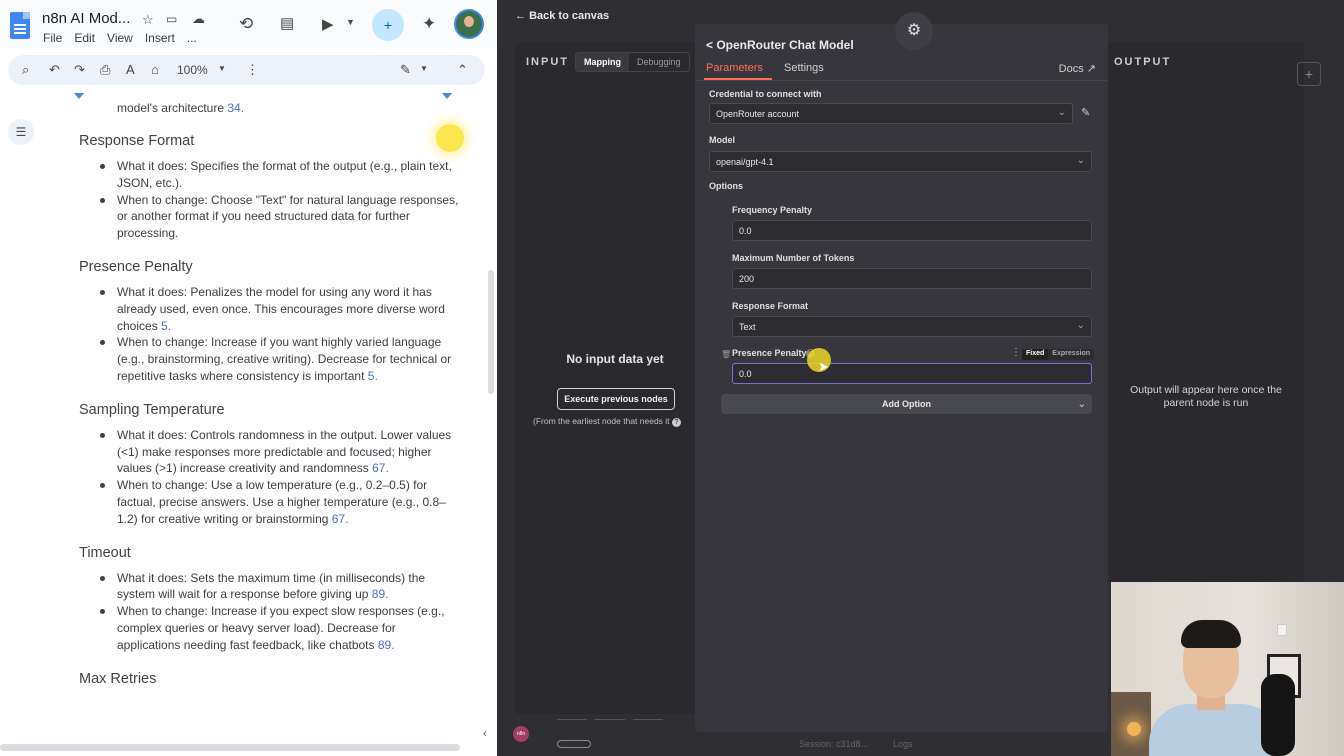  What do you see at coordinates (171, 19) in the screenshot?
I see `move-folder-icon: ▭` at bounding box center [171, 19].